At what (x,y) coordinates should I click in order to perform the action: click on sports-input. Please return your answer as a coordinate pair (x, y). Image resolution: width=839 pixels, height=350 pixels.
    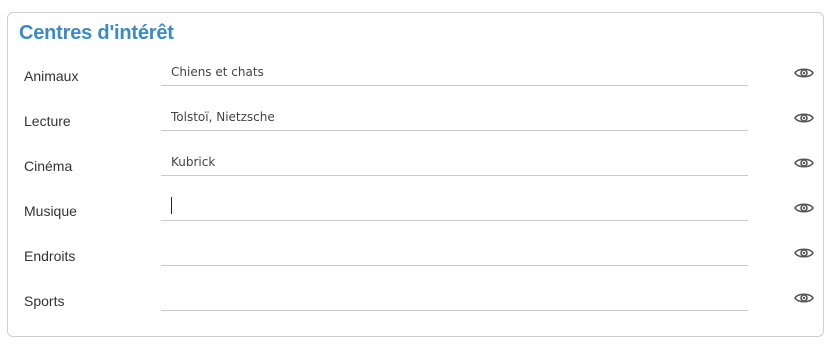
    Looking at the image, I should click on (454, 297).